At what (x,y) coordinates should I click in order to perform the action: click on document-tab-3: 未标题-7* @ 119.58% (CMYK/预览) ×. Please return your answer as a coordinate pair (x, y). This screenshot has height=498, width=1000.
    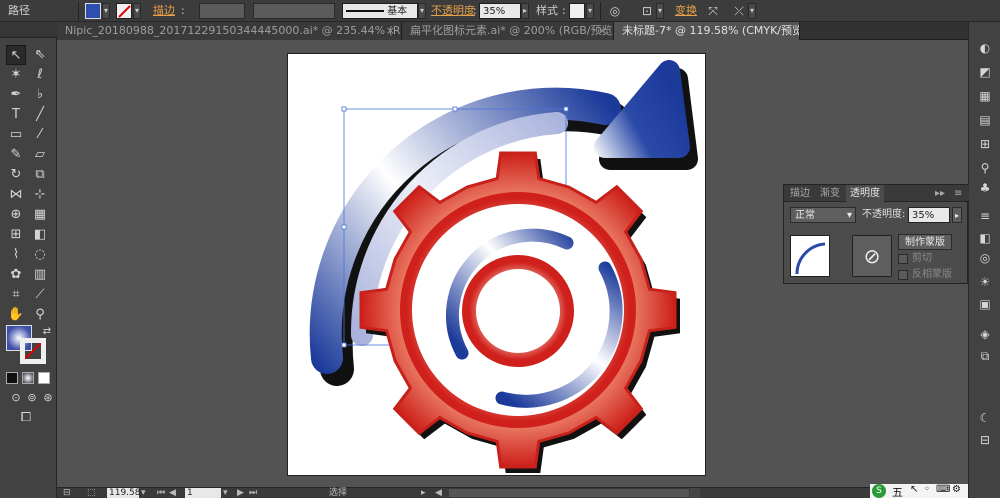
    Looking at the image, I should click on (707, 31).